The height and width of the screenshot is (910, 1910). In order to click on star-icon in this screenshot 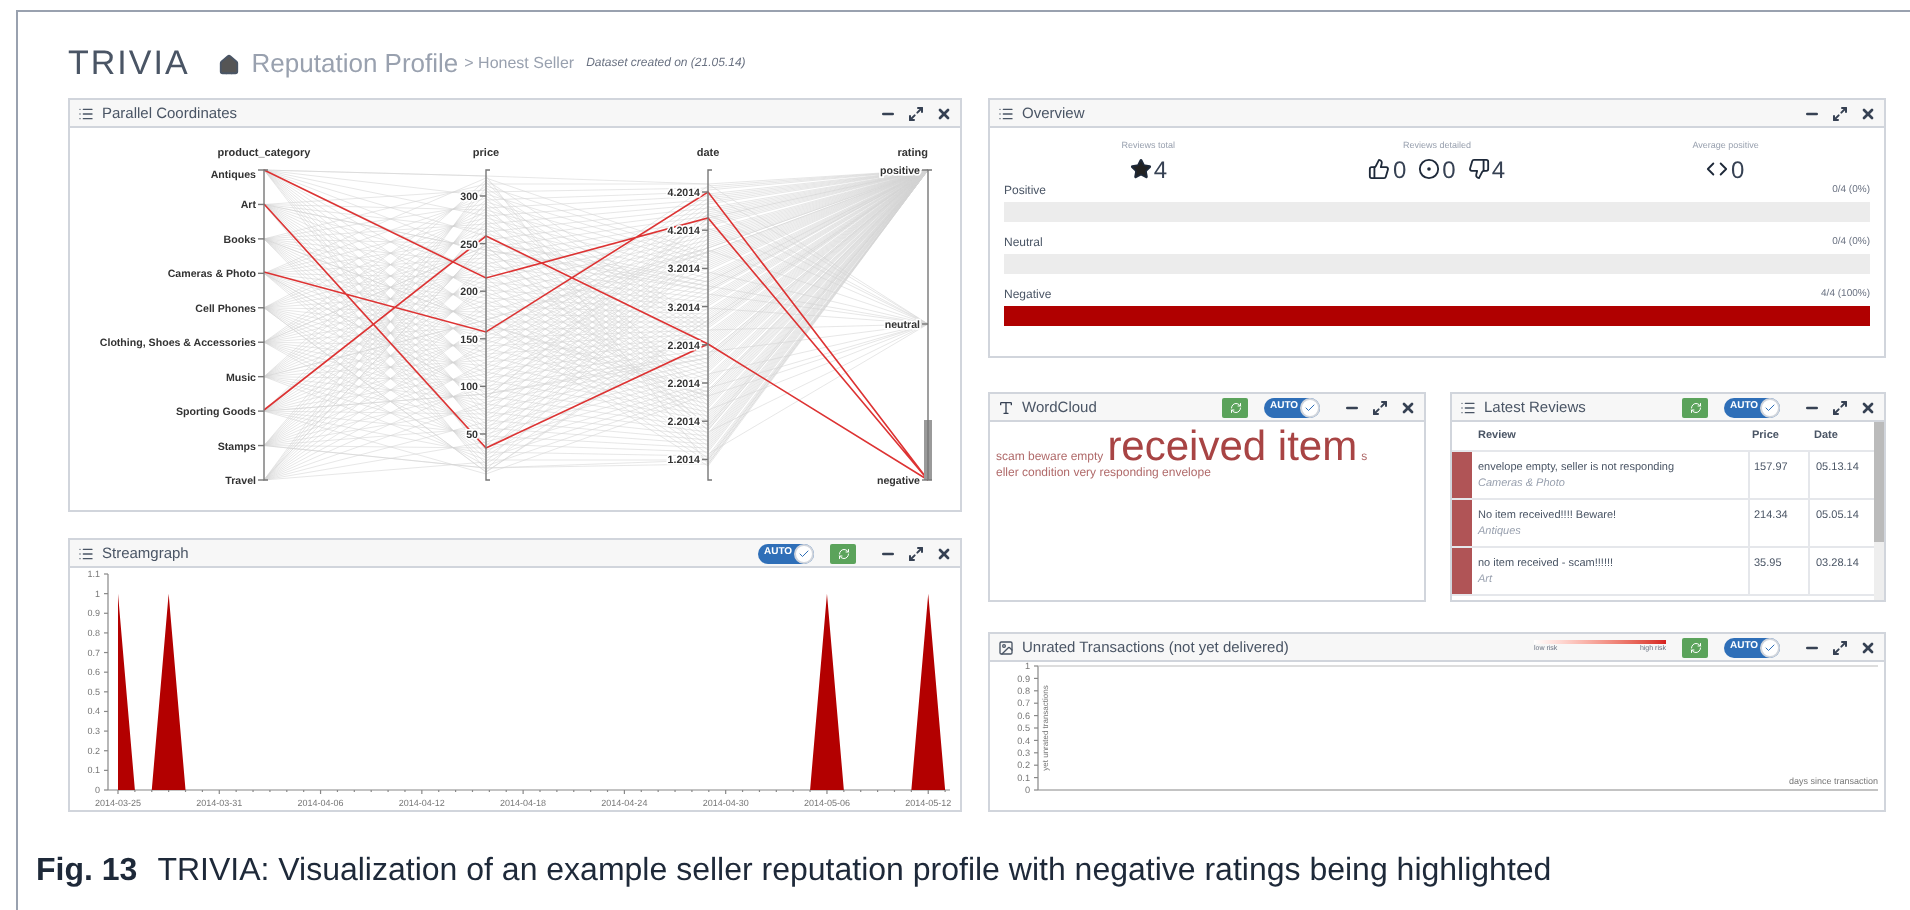, I will do `click(1140, 169)`.